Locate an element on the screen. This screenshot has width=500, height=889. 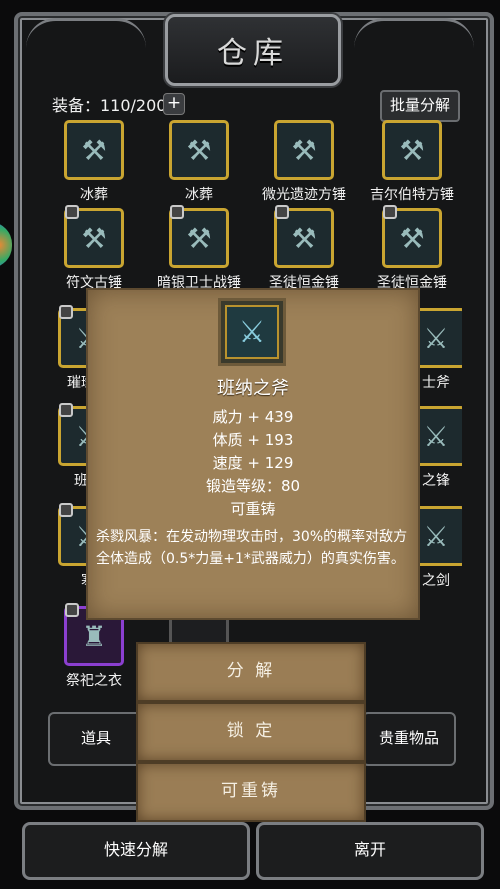
stat-recastable: 可重铸 is located at coordinates (253, 509).